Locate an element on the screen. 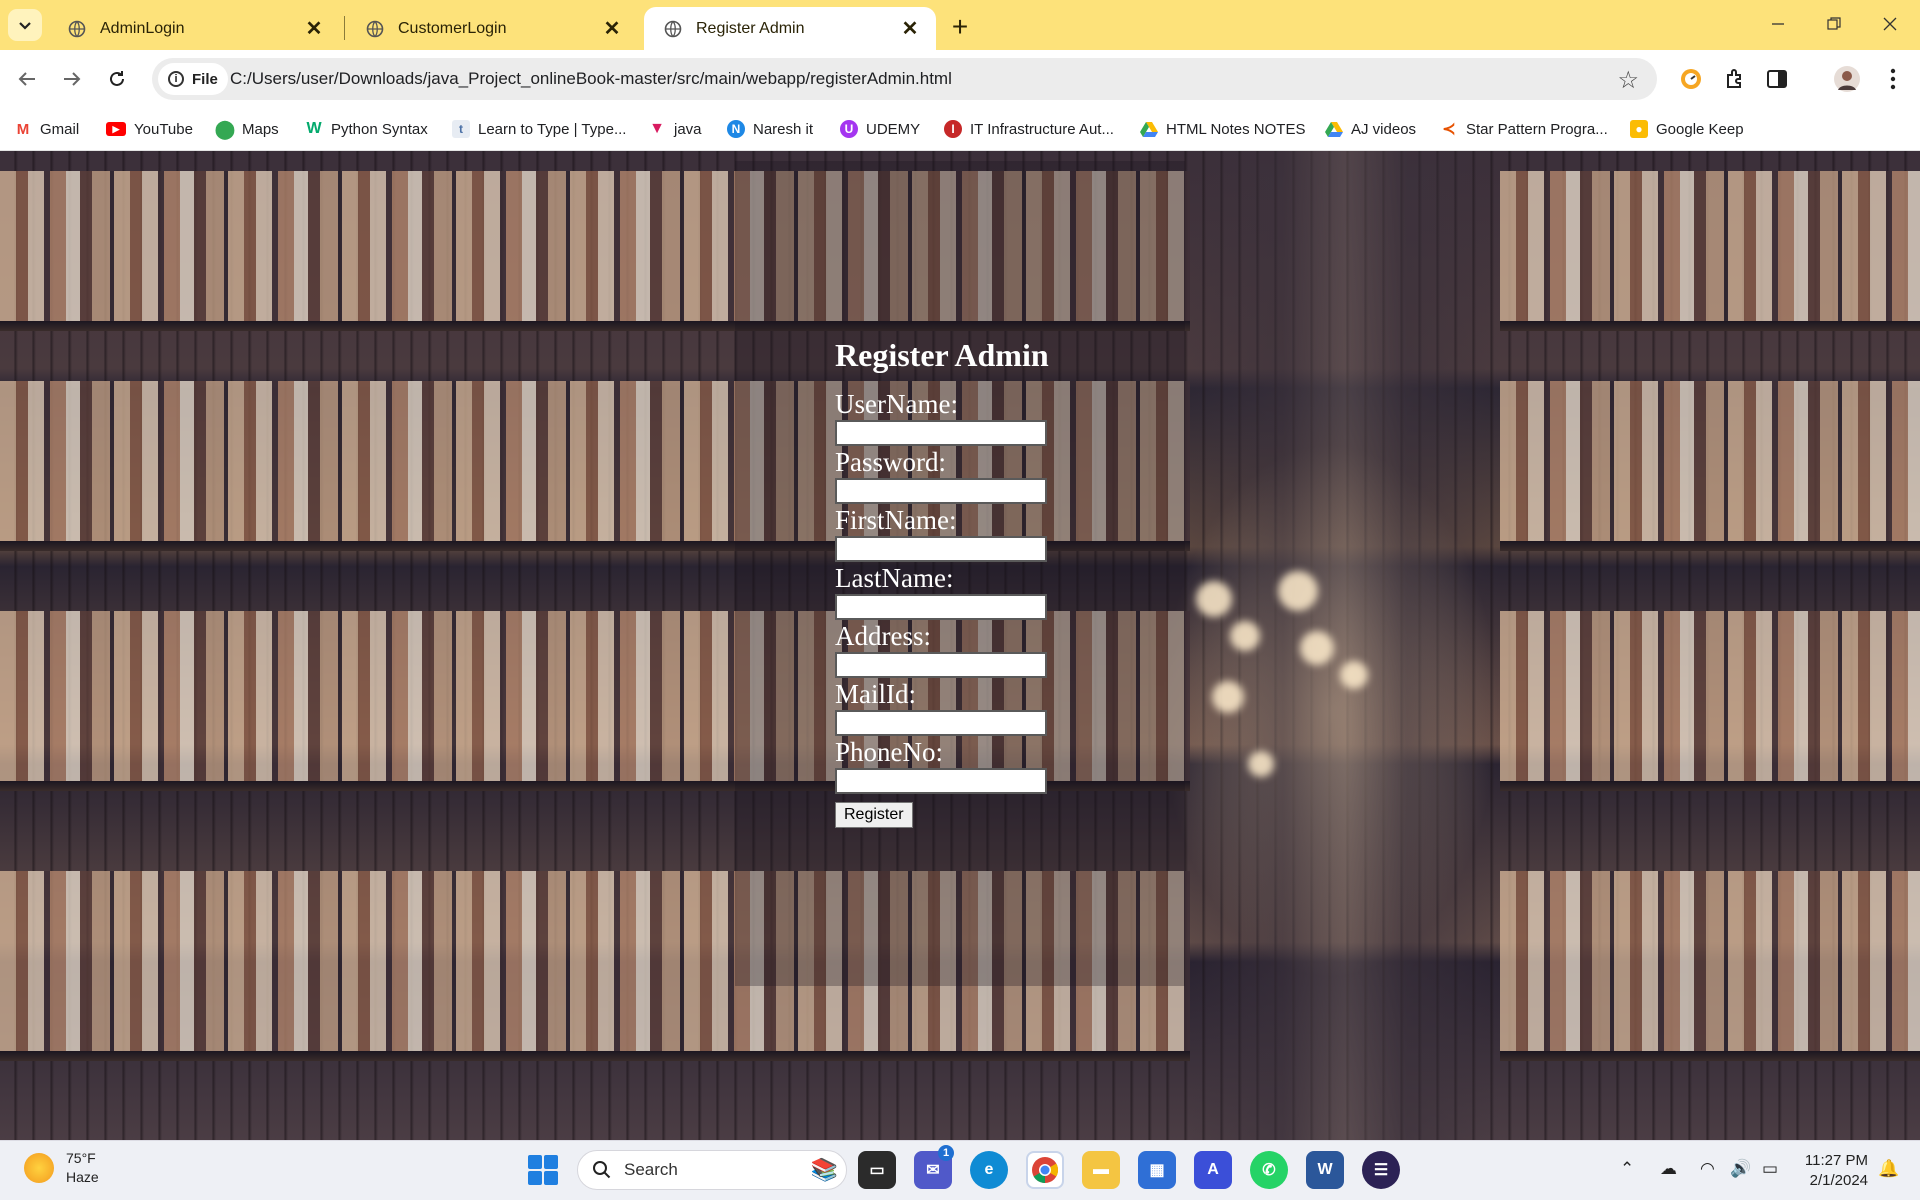  show-hidden-icons-chevron-icon: ⌃ is located at coordinates (1627, 1169).